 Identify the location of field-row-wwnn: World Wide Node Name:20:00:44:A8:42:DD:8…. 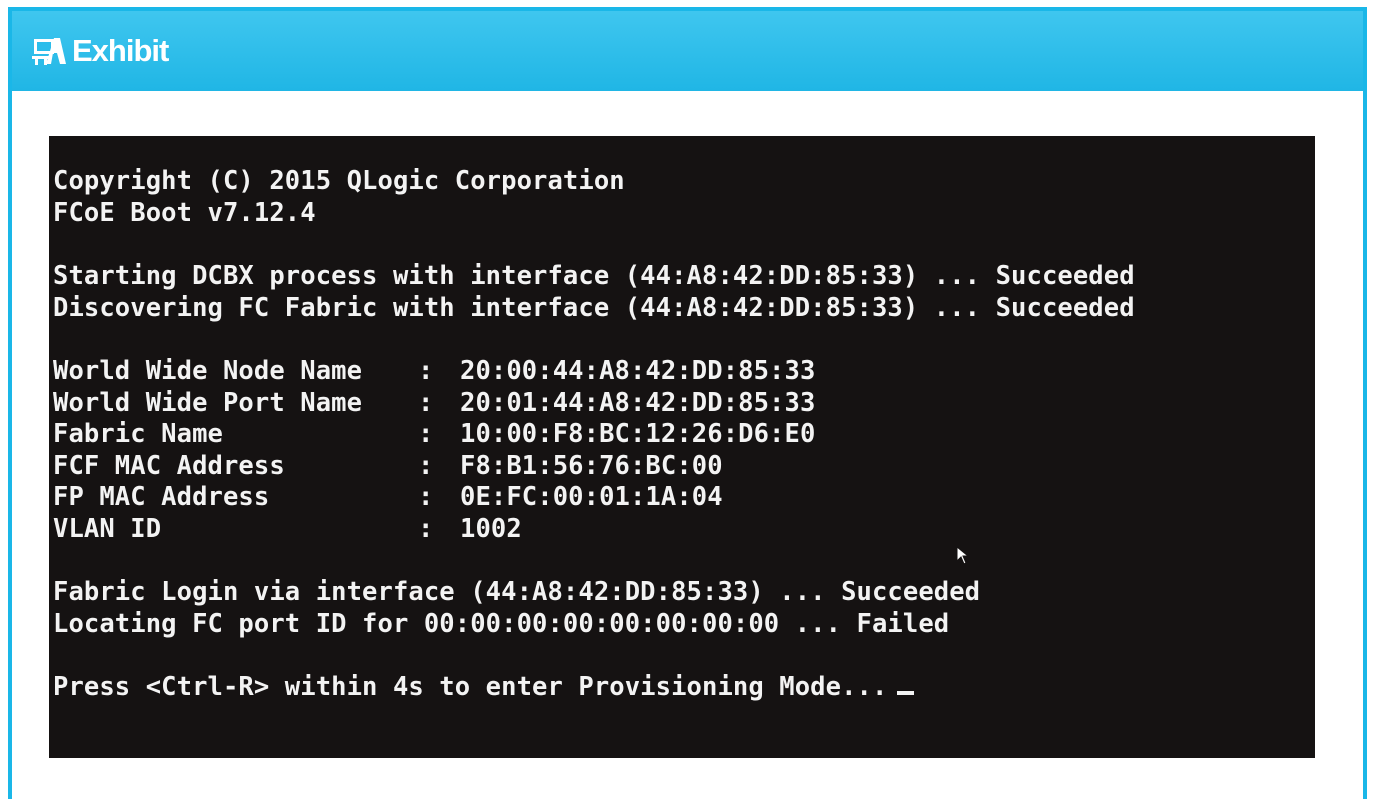
(684, 372).